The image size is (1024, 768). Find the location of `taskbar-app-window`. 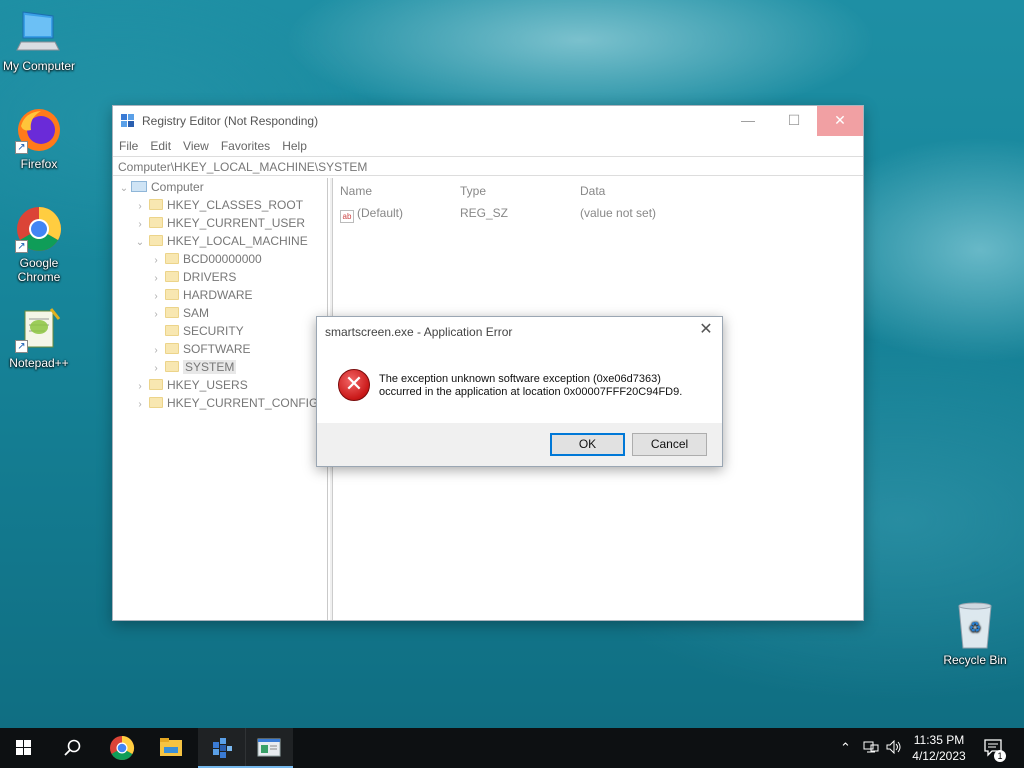

taskbar-app-window is located at coordinates (269, 748).